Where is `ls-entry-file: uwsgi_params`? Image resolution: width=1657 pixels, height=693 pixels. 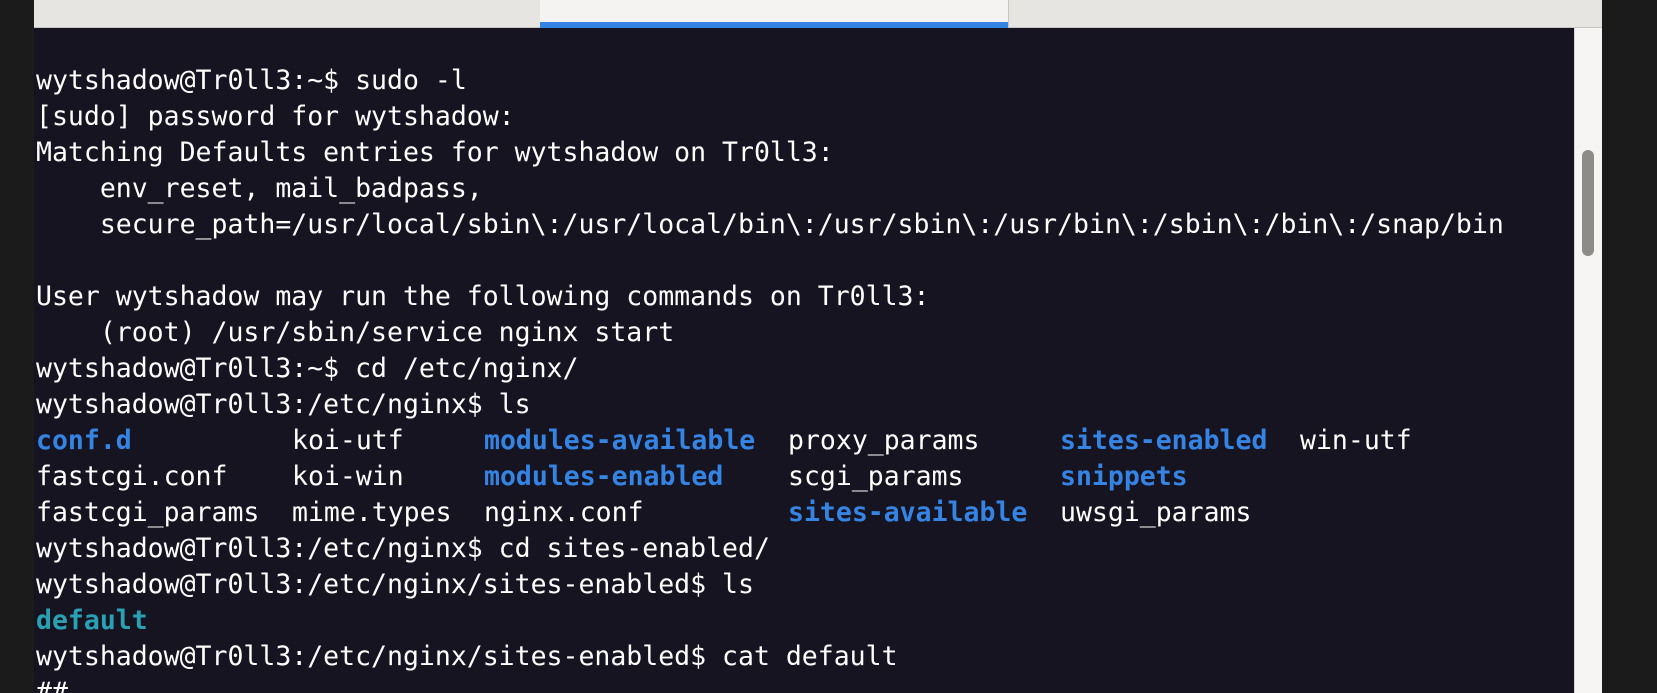 ls-entry-file: uwsgi_params is located at coordinates (1156, 512).